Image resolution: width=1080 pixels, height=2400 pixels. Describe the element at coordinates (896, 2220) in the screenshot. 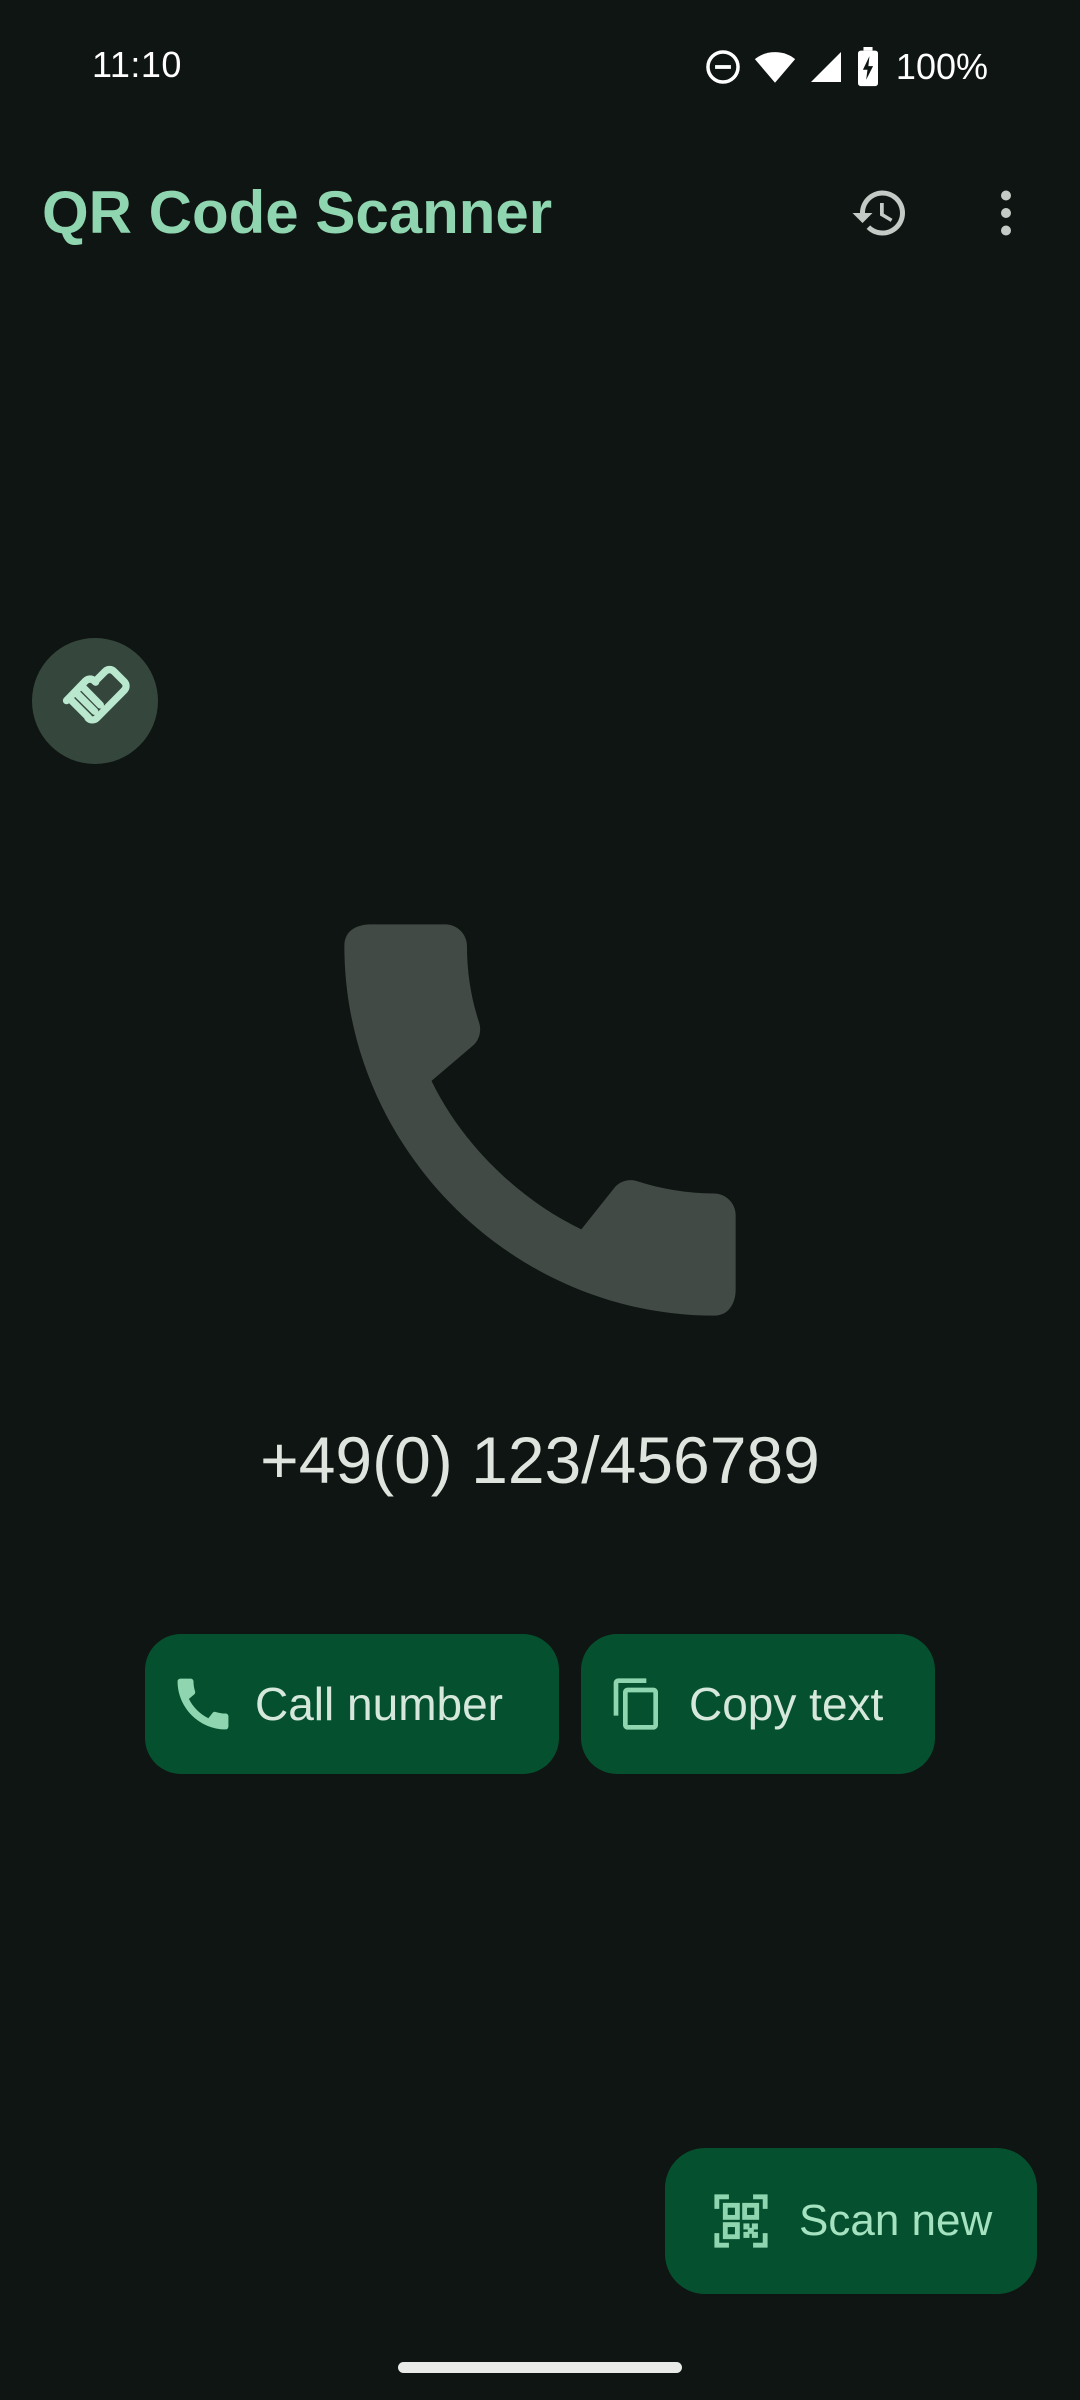

I see `scan-new-label: Scan new` at that location.